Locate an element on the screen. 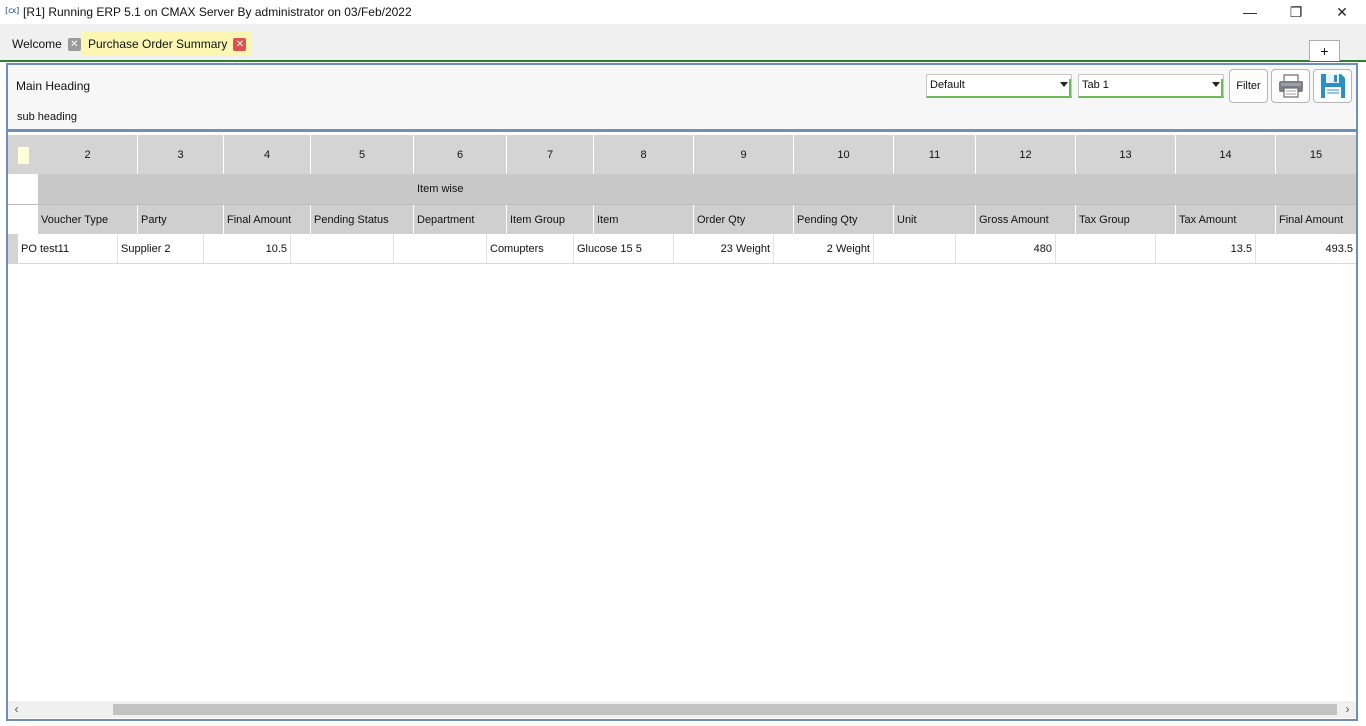 Image resolution: width=1366 pixels, height=726 pixels. column-number: 5 is located at coordinates (362, 154).